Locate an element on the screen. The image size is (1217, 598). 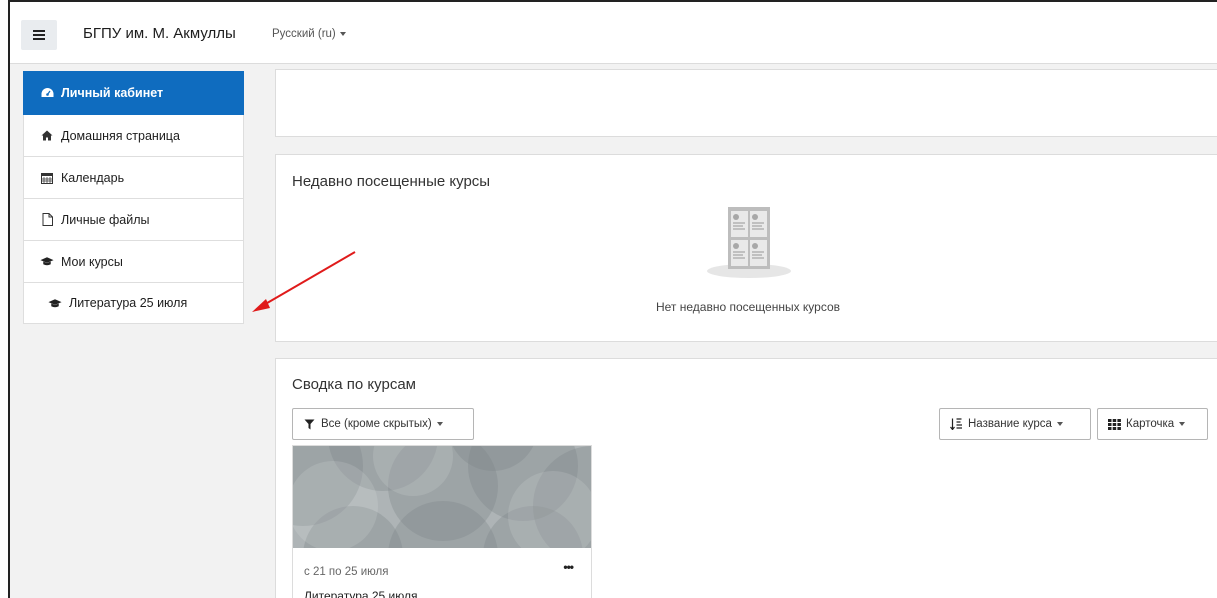
hamburger-icon is located at coordinates (39, 35).